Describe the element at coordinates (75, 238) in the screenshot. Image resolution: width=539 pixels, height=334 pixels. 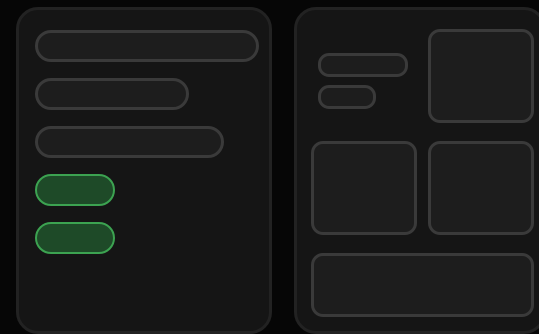
I see `secondary-button` at that location.